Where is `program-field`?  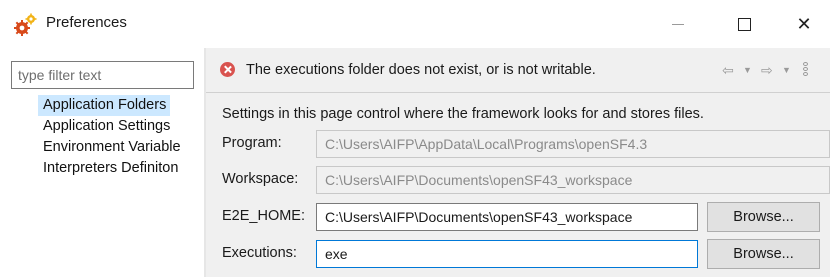
program-field is located at coordinates (573, 144).